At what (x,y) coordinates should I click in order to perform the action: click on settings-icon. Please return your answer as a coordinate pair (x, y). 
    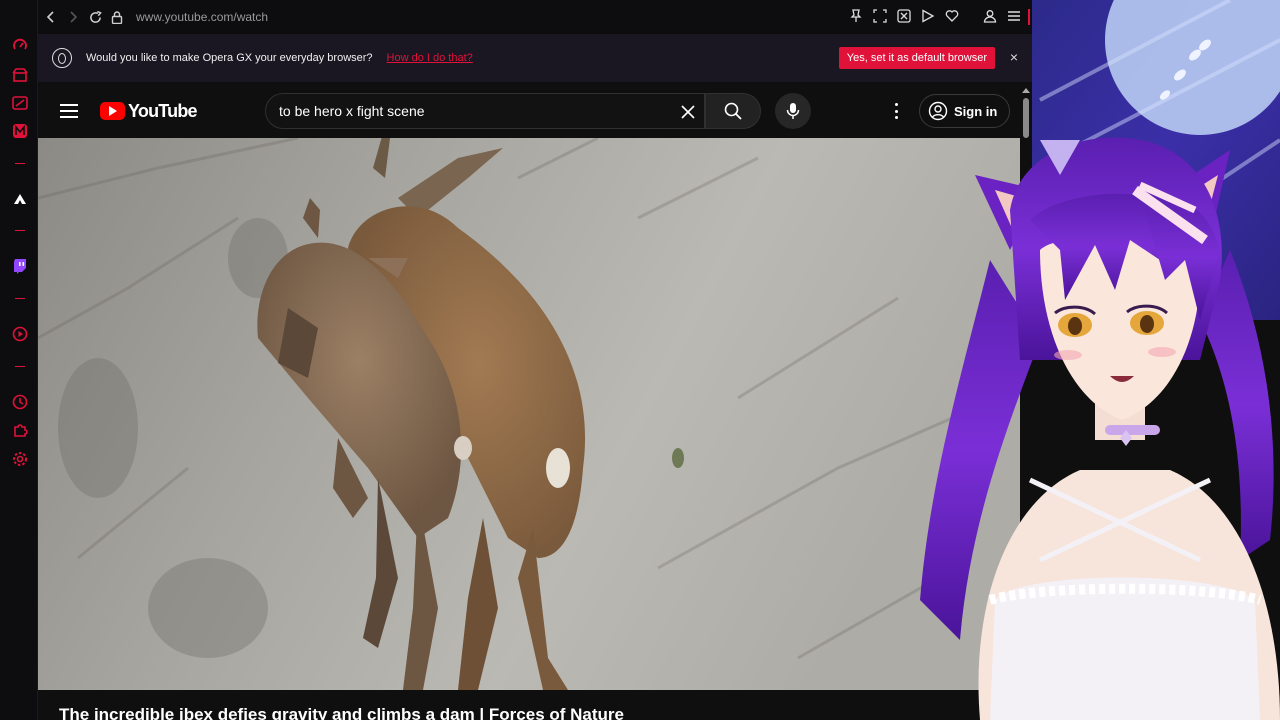
    Looking at the image, I should click on (20, 459).